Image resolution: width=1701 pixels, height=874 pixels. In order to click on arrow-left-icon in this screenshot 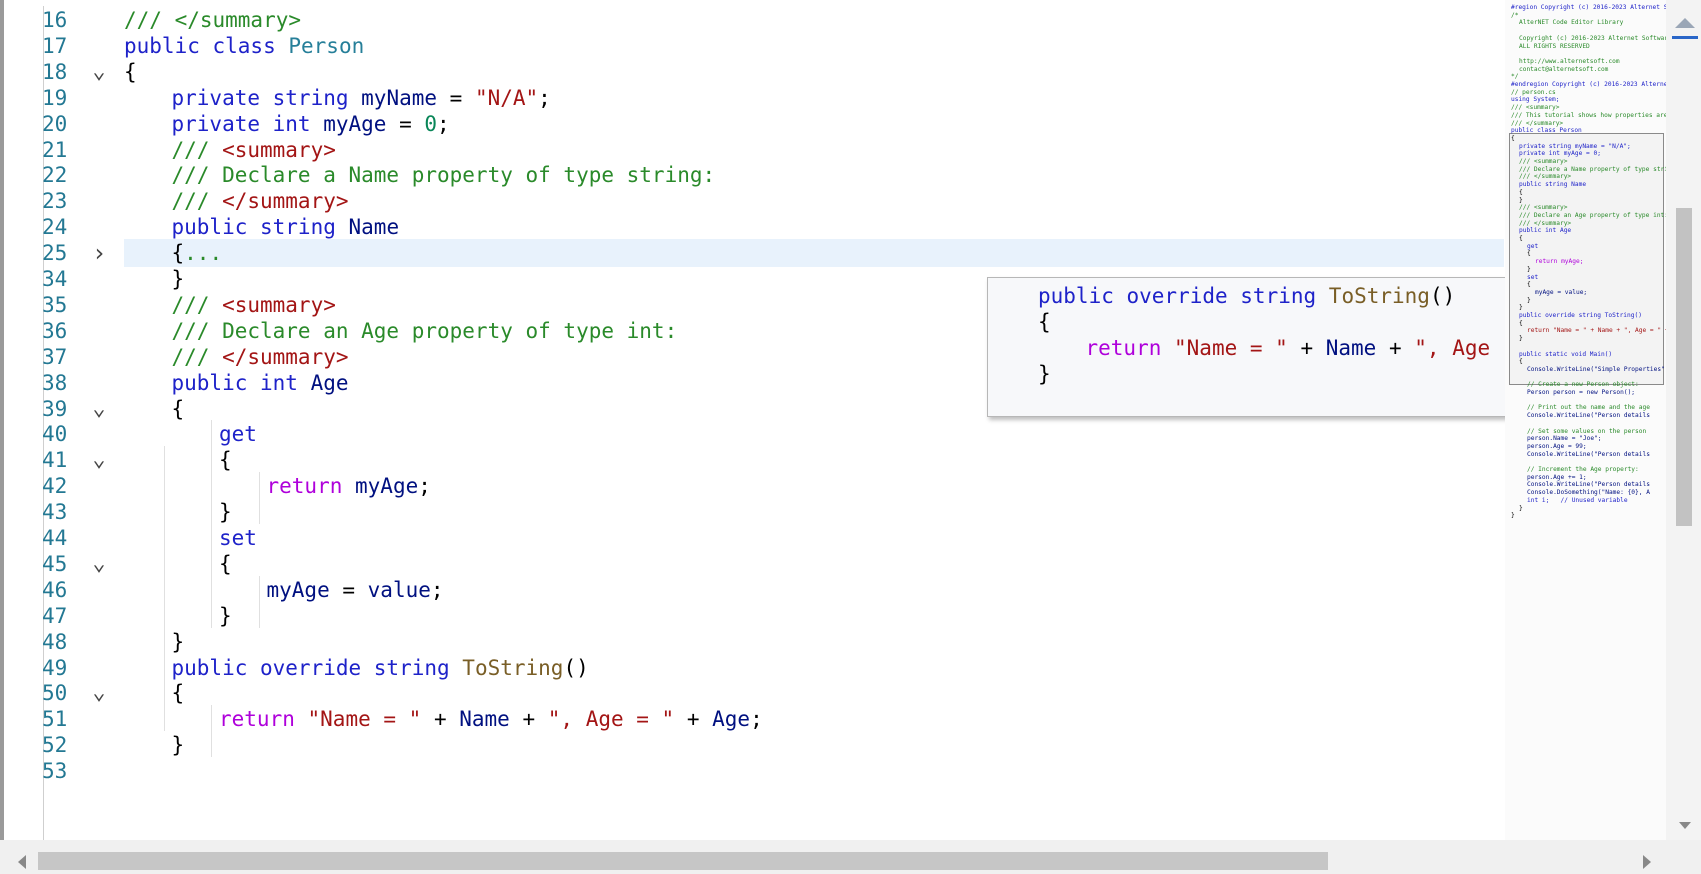, I will do `click(22, 862)`.